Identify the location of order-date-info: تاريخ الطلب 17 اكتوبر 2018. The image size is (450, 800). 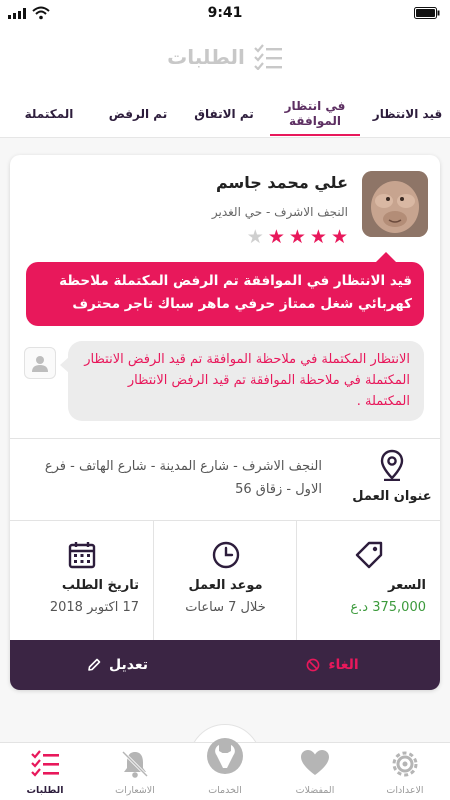
(81, 580).